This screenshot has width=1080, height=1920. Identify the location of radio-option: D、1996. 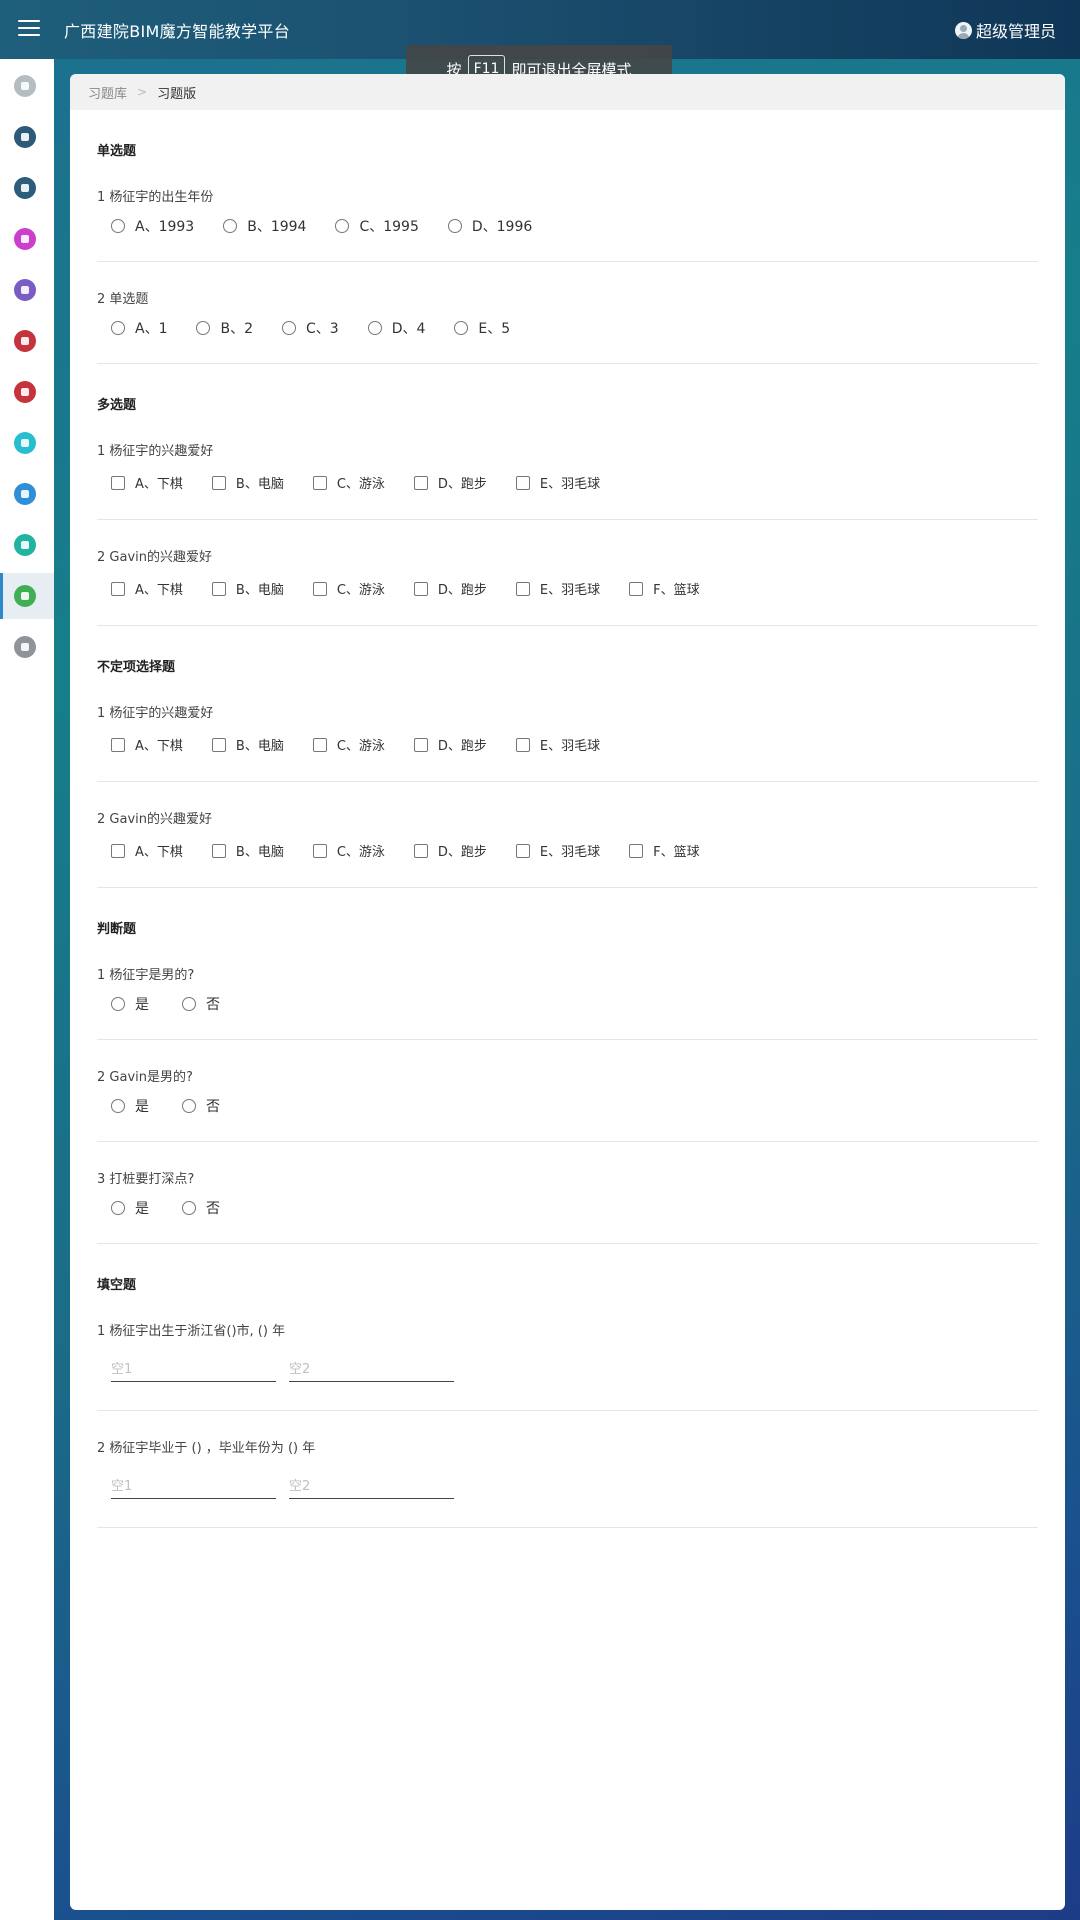
(489, 226).